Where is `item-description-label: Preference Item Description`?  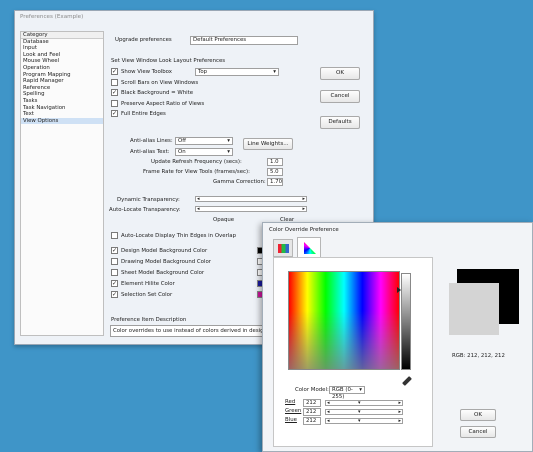
item-description-label: Preference Item Description is located at coordinates (149, 320).